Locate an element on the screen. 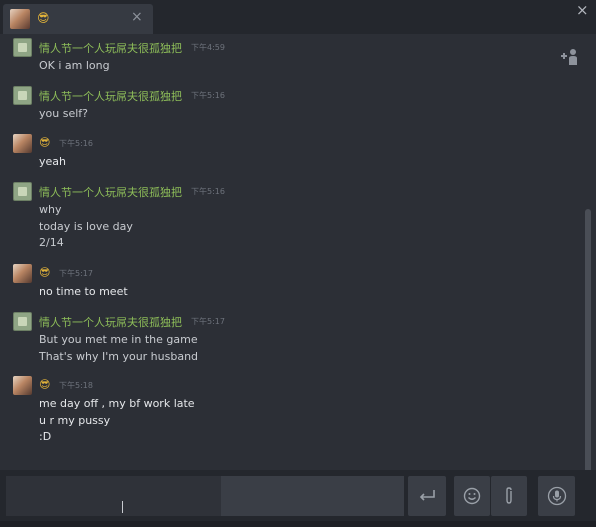 The image size is (596, 527). message-composer is located at coordinates (298, 498).